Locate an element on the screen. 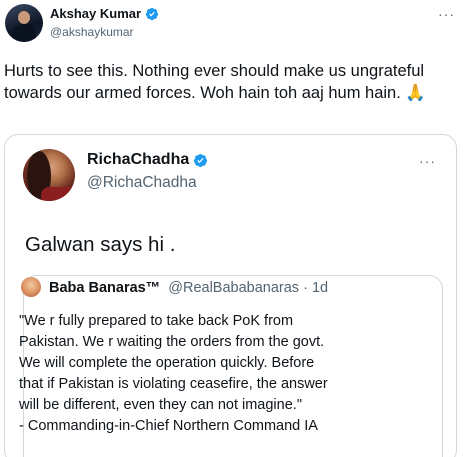  nested-author-line: Baba Banaras™ @RealBababanaras · 1d is located at coordinates (188, 288).